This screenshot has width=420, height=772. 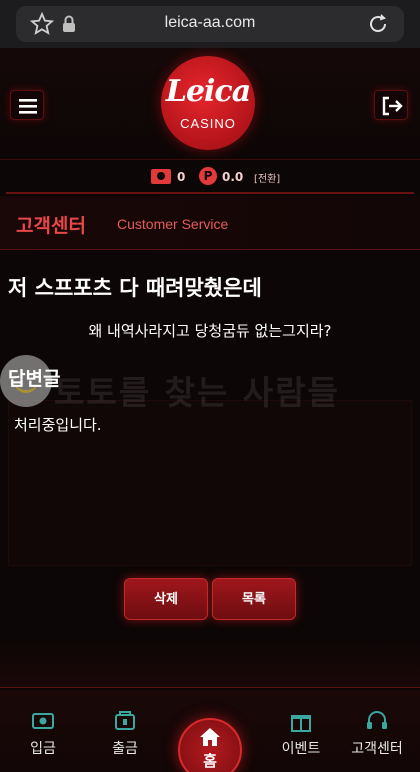 I want to click on nav-deposit-label: 입금, so click(x=43, y=749).